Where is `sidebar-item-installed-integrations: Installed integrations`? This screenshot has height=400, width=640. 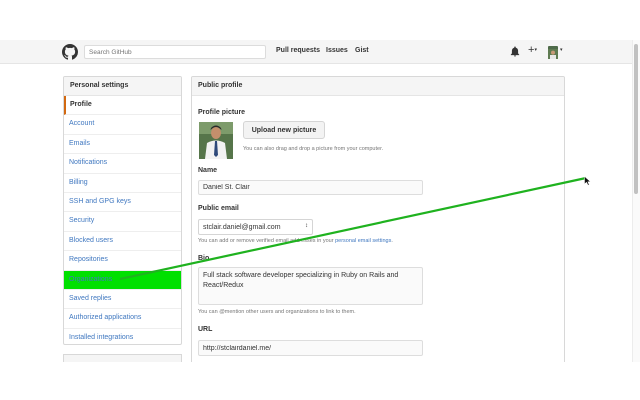 sidebar-item-installed-integrations: Installed integrations is located at coordinates (122, 336).